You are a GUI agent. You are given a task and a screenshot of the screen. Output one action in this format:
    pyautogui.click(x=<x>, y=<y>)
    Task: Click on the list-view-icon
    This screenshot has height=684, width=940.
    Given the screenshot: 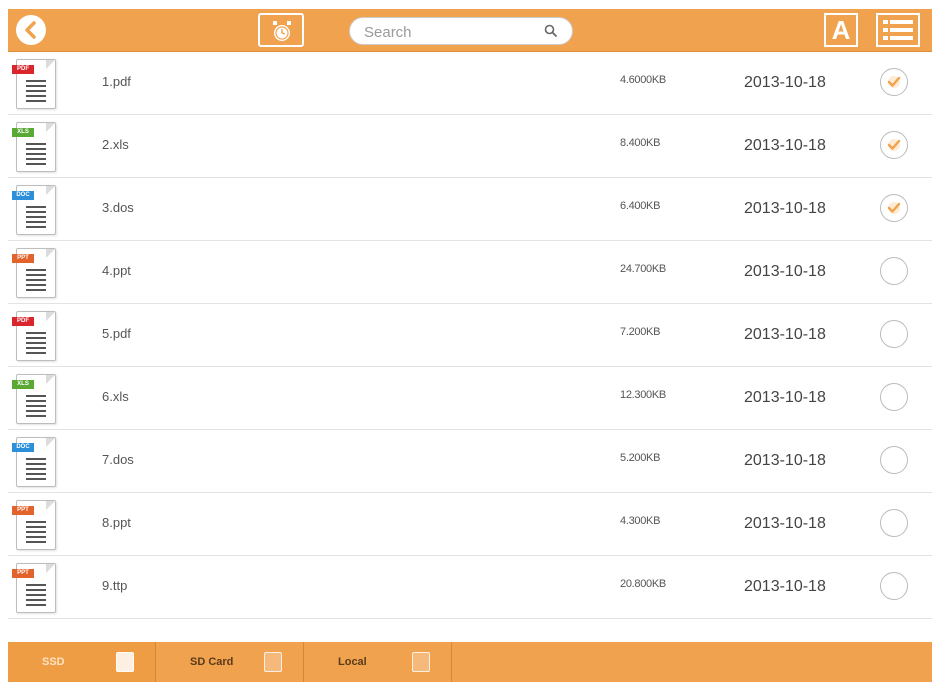 What is the action you would take?
    pyautogui.click(x=898, y=30)
    